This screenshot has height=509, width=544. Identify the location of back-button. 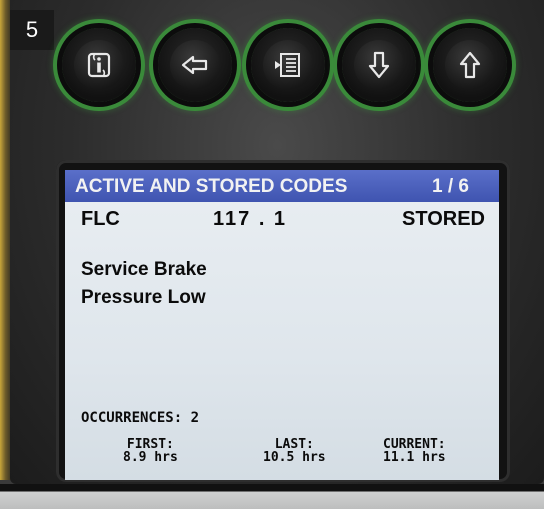
(195, 65).